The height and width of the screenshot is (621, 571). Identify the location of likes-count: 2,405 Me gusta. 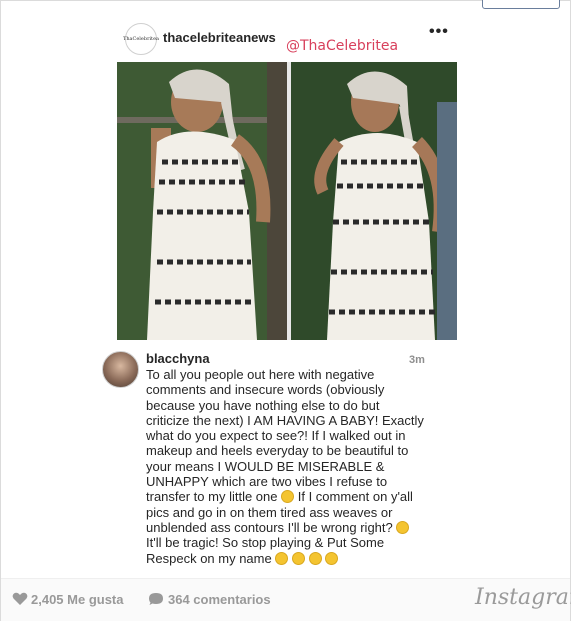
(77, 599).